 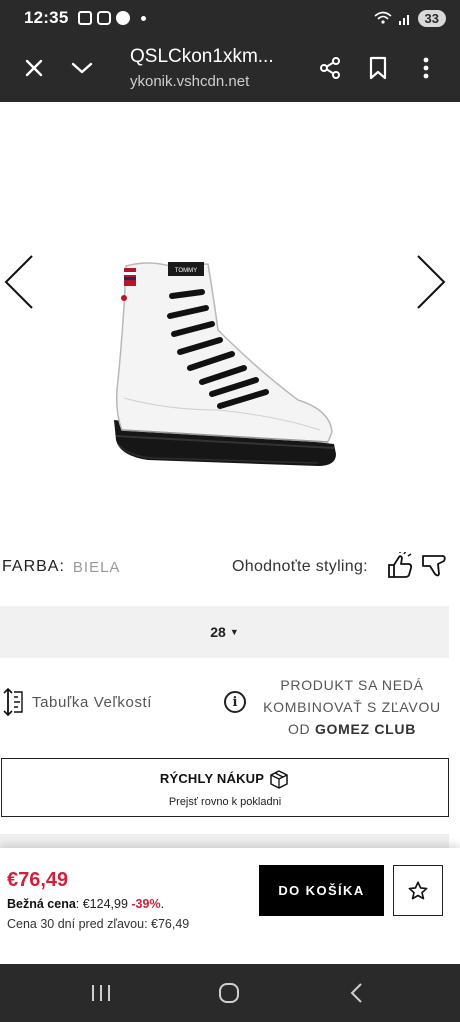 I want to click on home-button, so click(x=229, y=993).